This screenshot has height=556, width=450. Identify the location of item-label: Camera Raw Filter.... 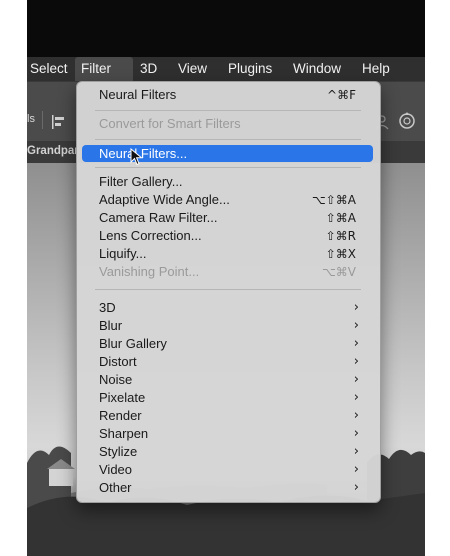
(158, 217).